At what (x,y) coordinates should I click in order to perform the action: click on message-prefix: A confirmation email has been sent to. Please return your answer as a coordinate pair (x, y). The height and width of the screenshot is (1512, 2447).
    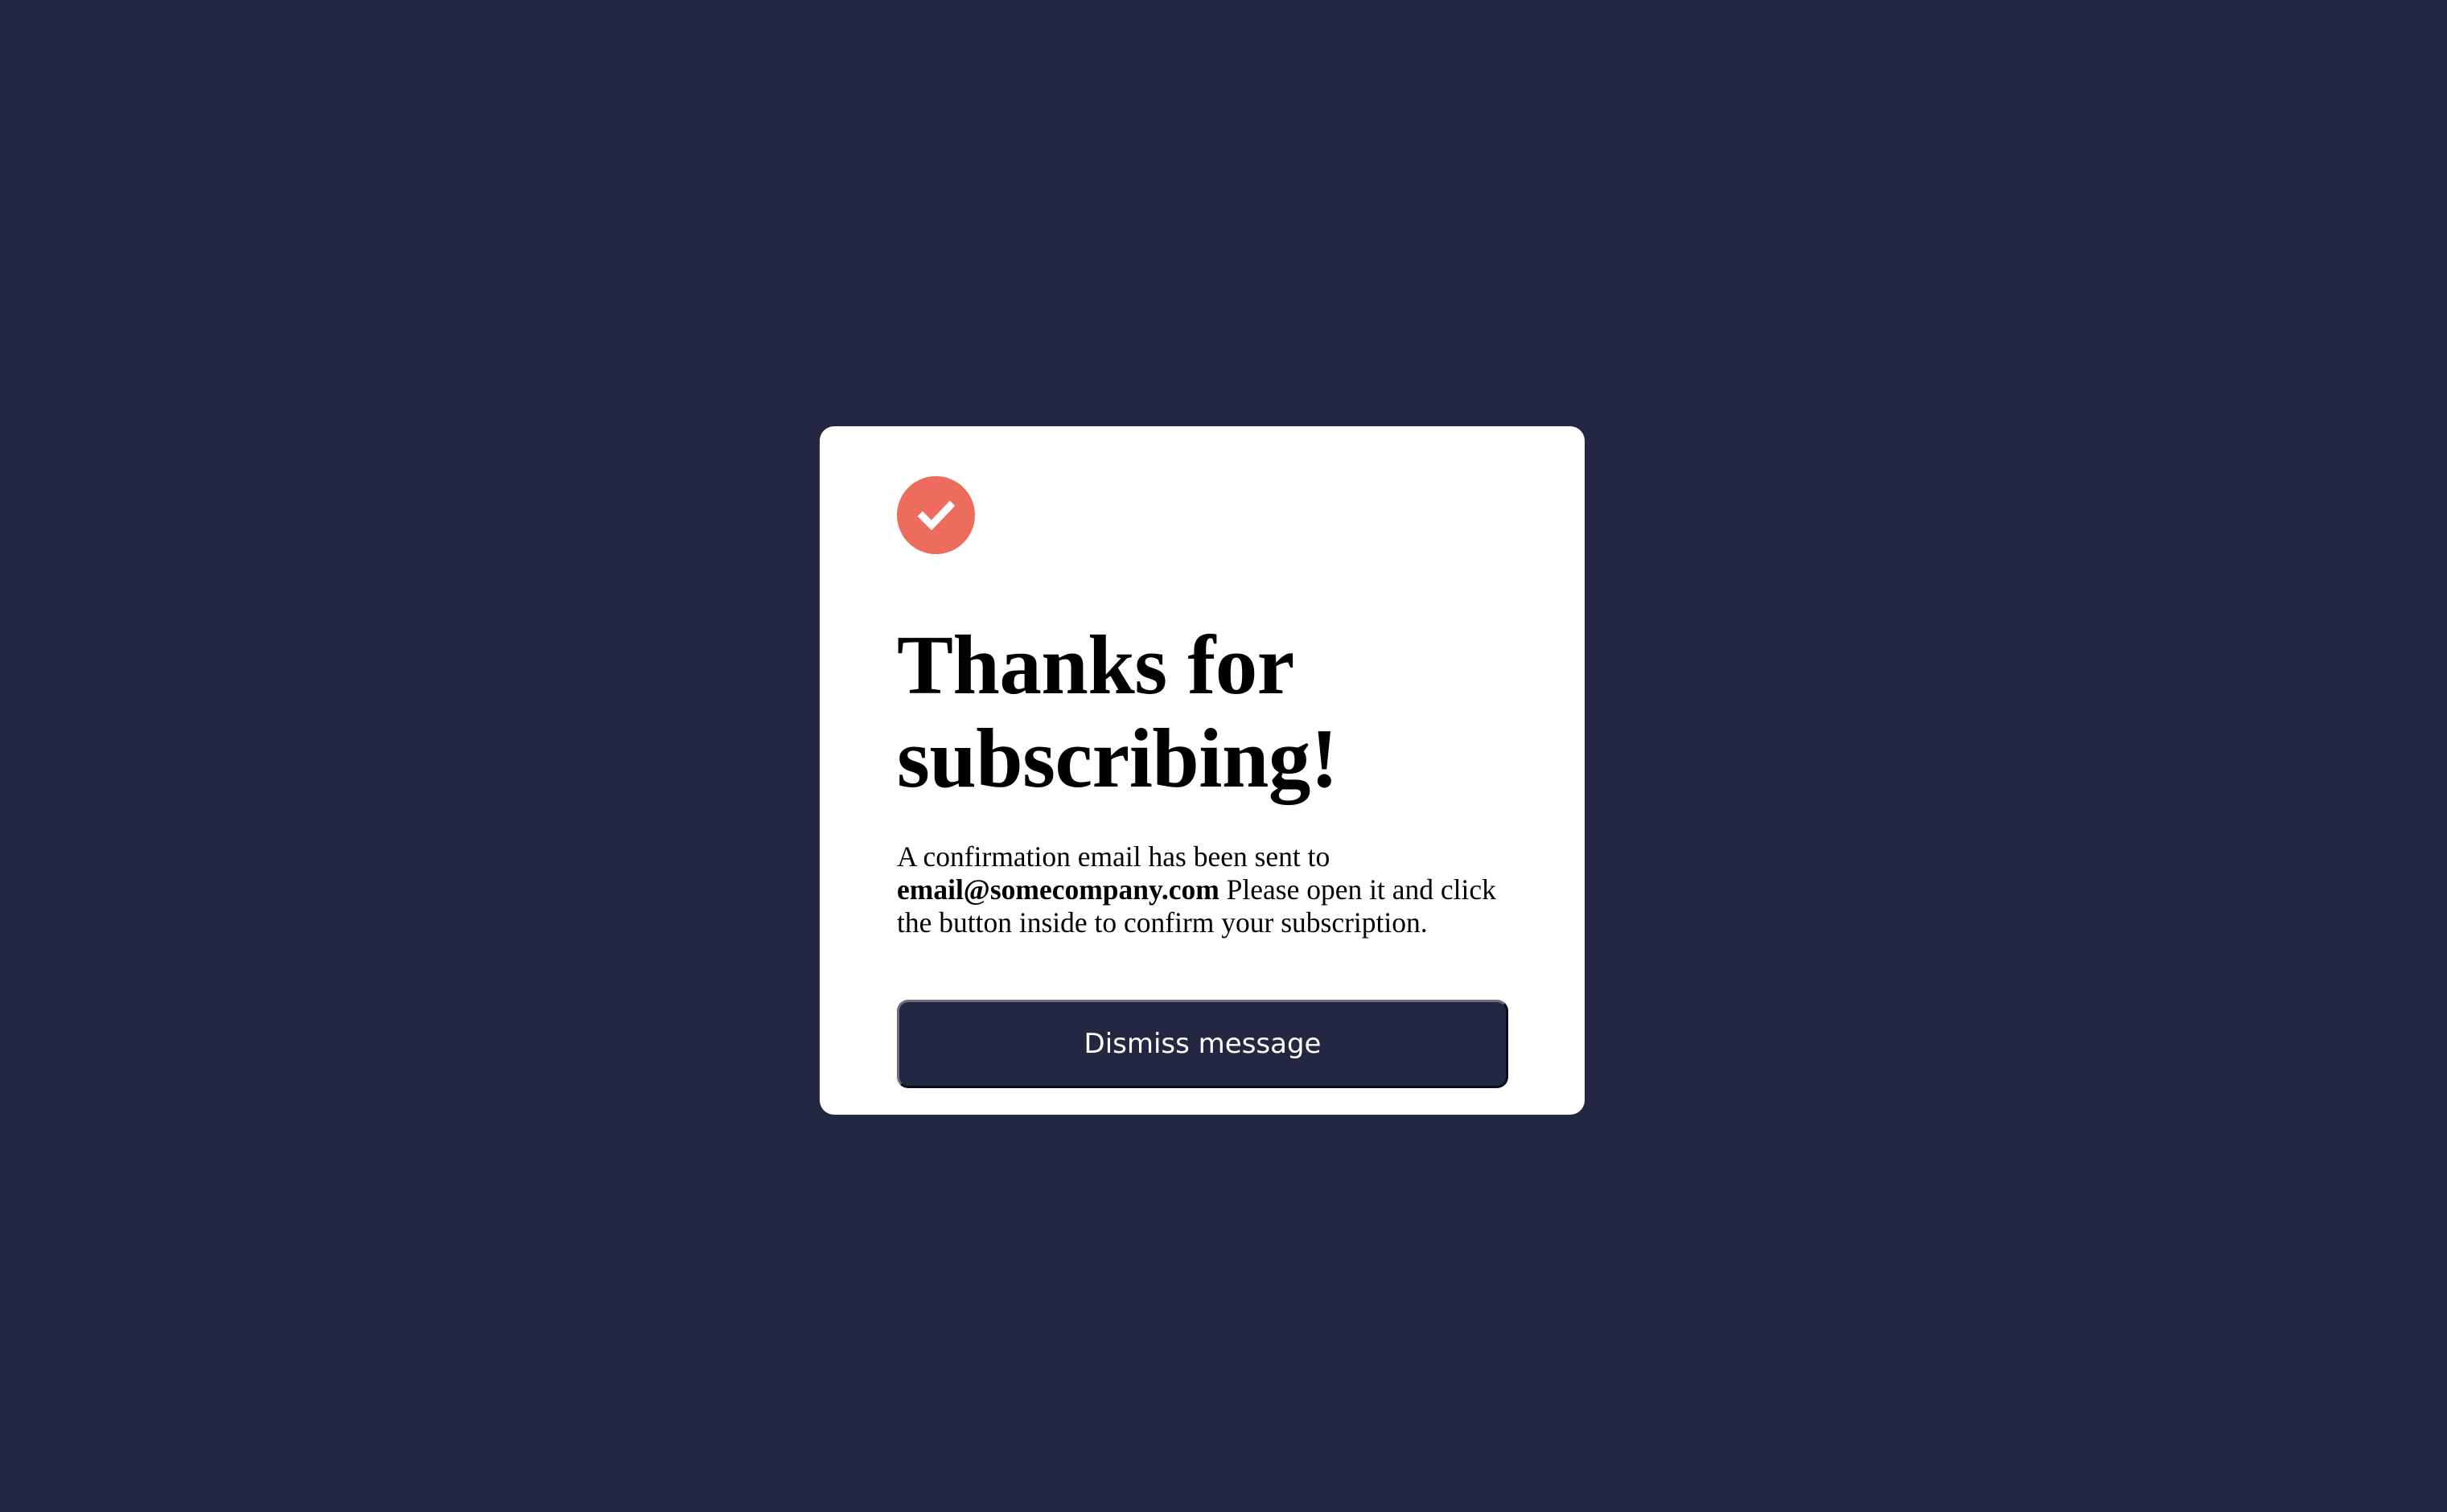
    Looking at the image, I should click on (1113, 857).